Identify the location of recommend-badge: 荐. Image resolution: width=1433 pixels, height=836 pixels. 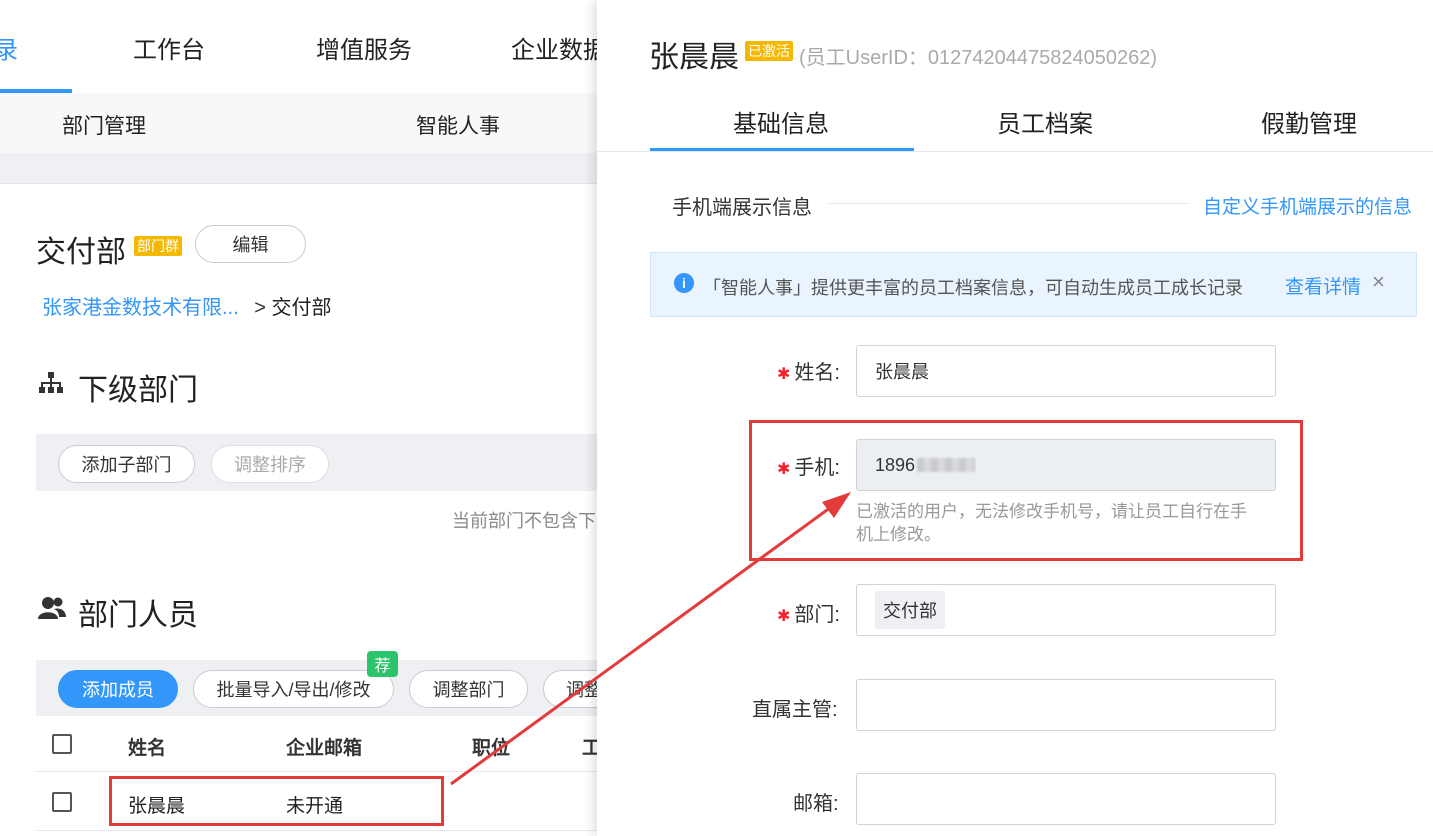
(382, 664).